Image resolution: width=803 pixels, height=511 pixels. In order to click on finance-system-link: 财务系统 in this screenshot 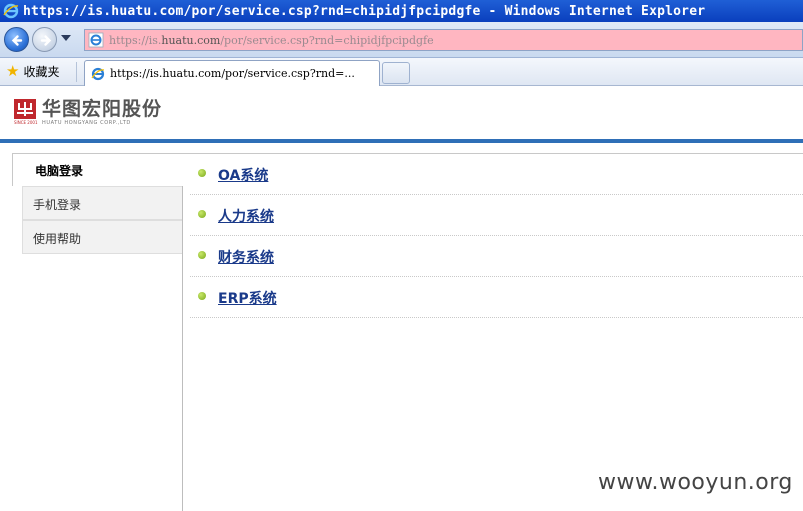, I will do `click(246, 257)`.